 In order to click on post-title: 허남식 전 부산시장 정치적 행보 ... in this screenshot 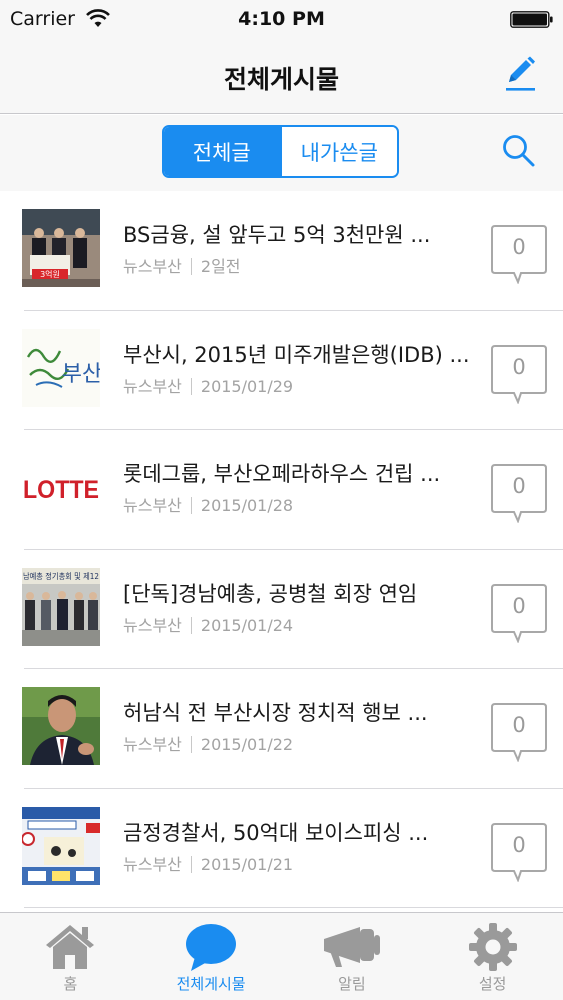, I will do `click(275, 713)`.